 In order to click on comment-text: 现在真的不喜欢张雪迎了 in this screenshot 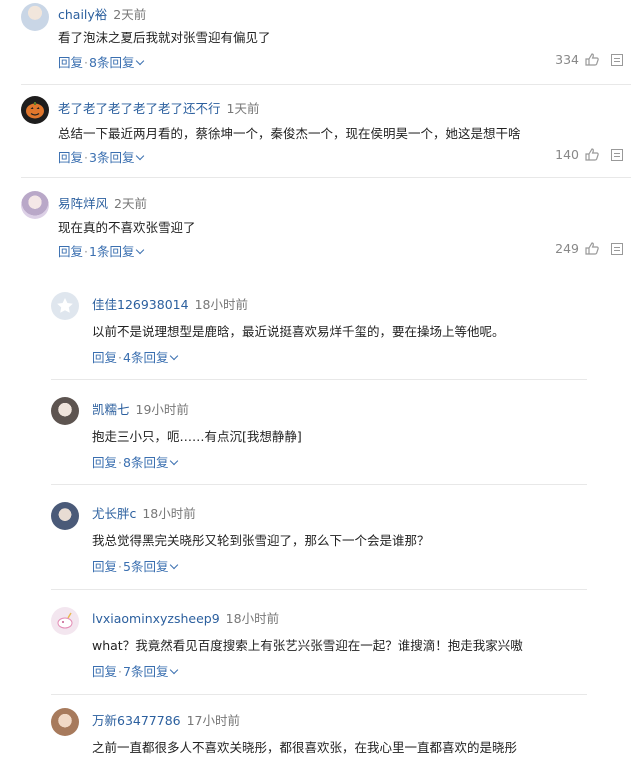, I will do `click(127, 227)`.